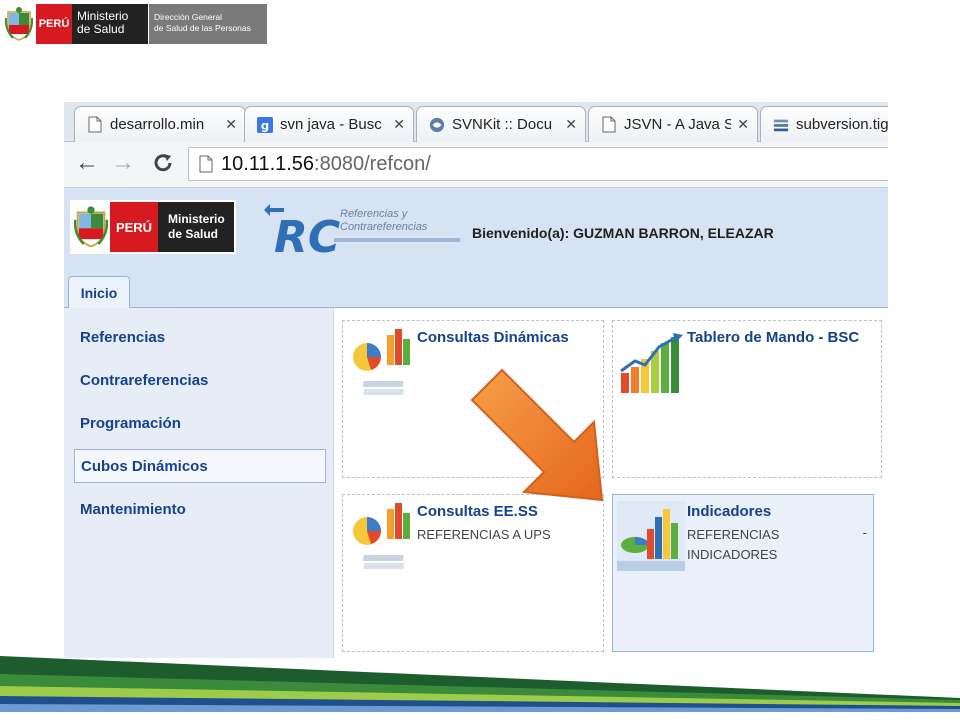 Image resolution: width=960 pixels, height=720 pixels. What do you see at coordinates (773, 337) in the screenshot?
I see `card-title: Tablero de Mando - BSC` at bounding box center [773, 337].